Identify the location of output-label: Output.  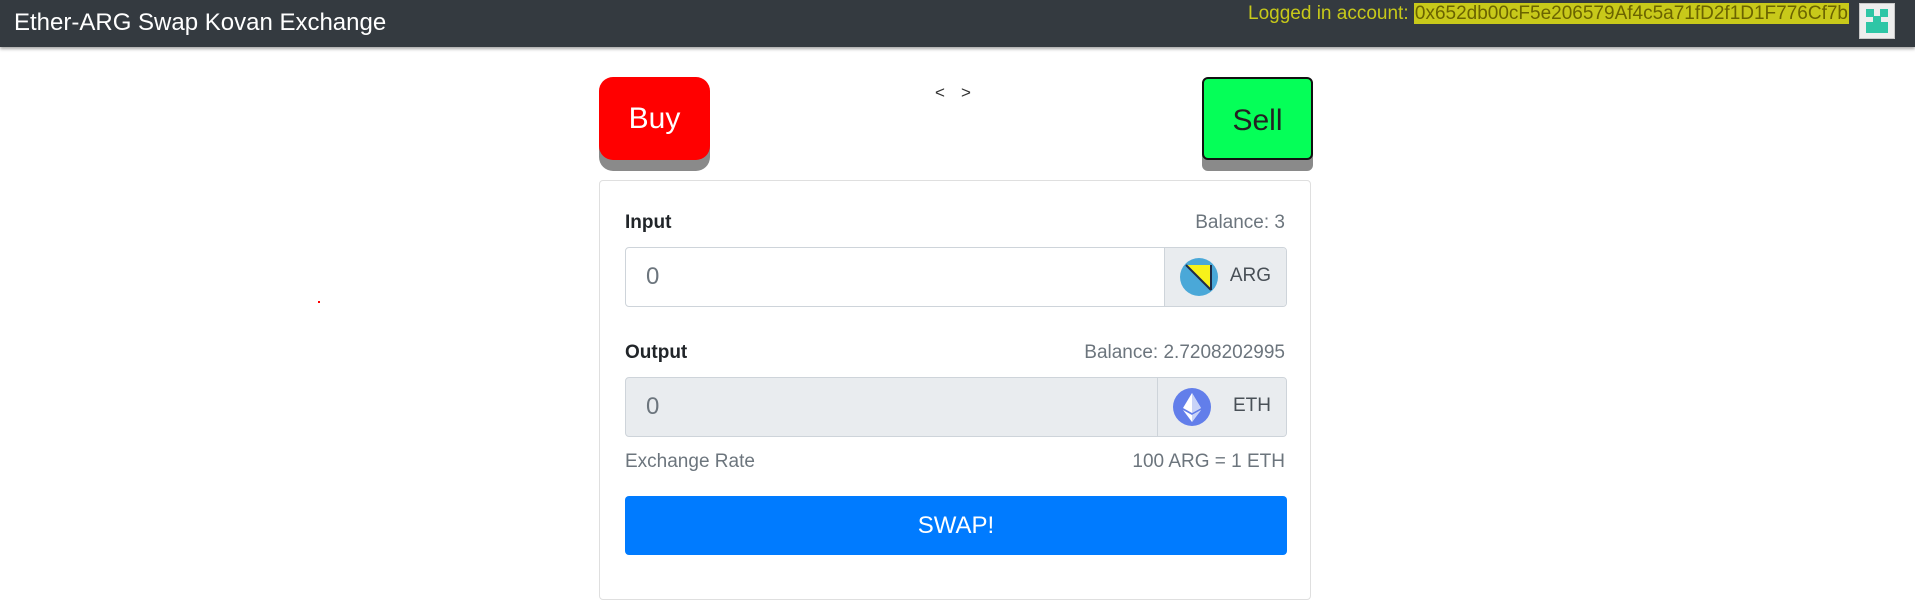
(656, 352).